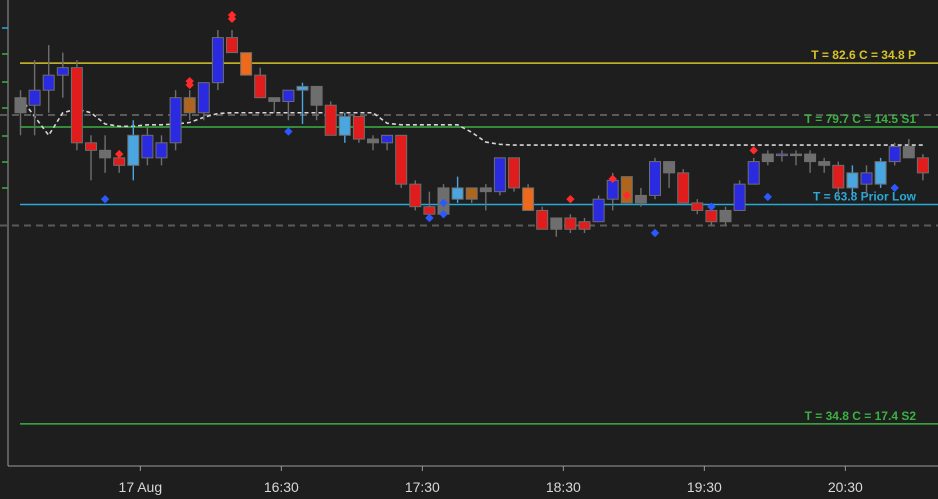 The height and width of the screenshot is (499, 938). Describe the element at coordinates (704, 487) in the screenshot. I see `x-tick-label: 19:30` at that location.